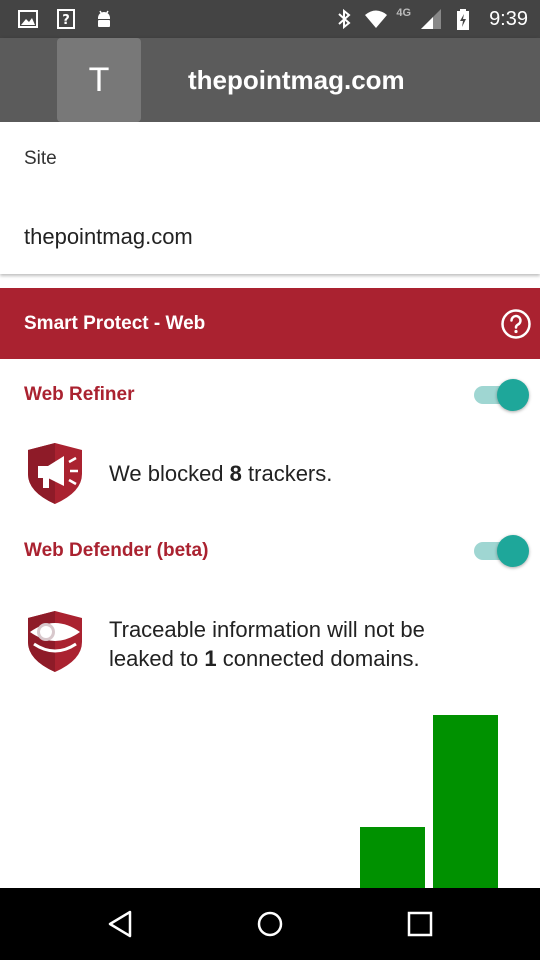 This screenshot has height=960, width=540. I want to click on text-line-1: Traceable information will not be, so click(267, 629).